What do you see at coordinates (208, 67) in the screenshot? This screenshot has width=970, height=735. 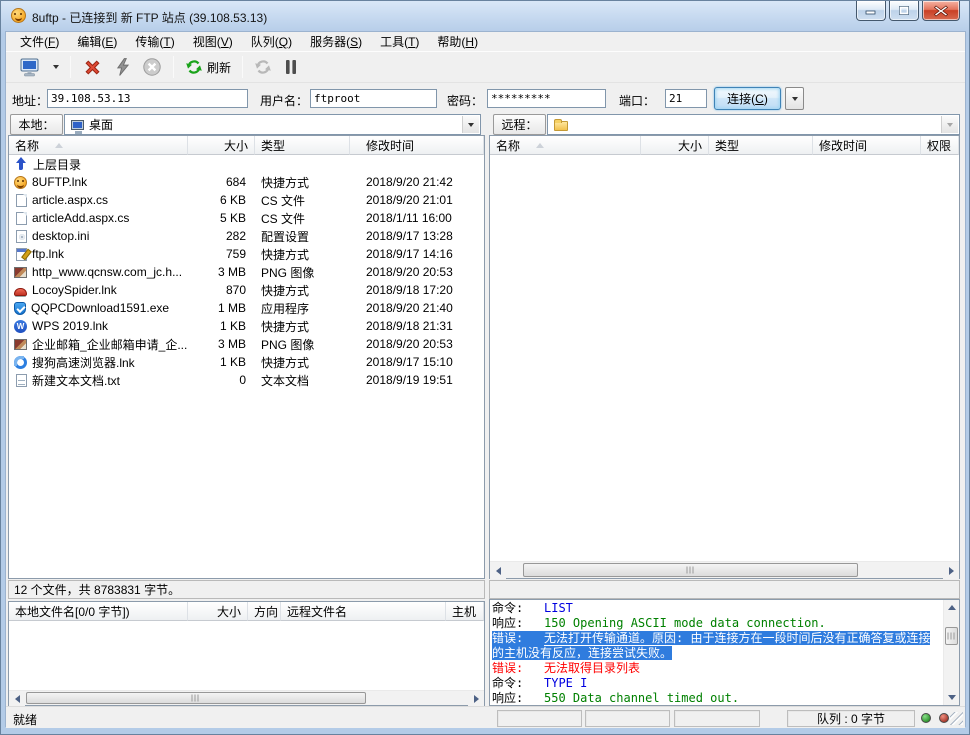 I see `refresh-button: 刷新` at bounding box center [208, 67].